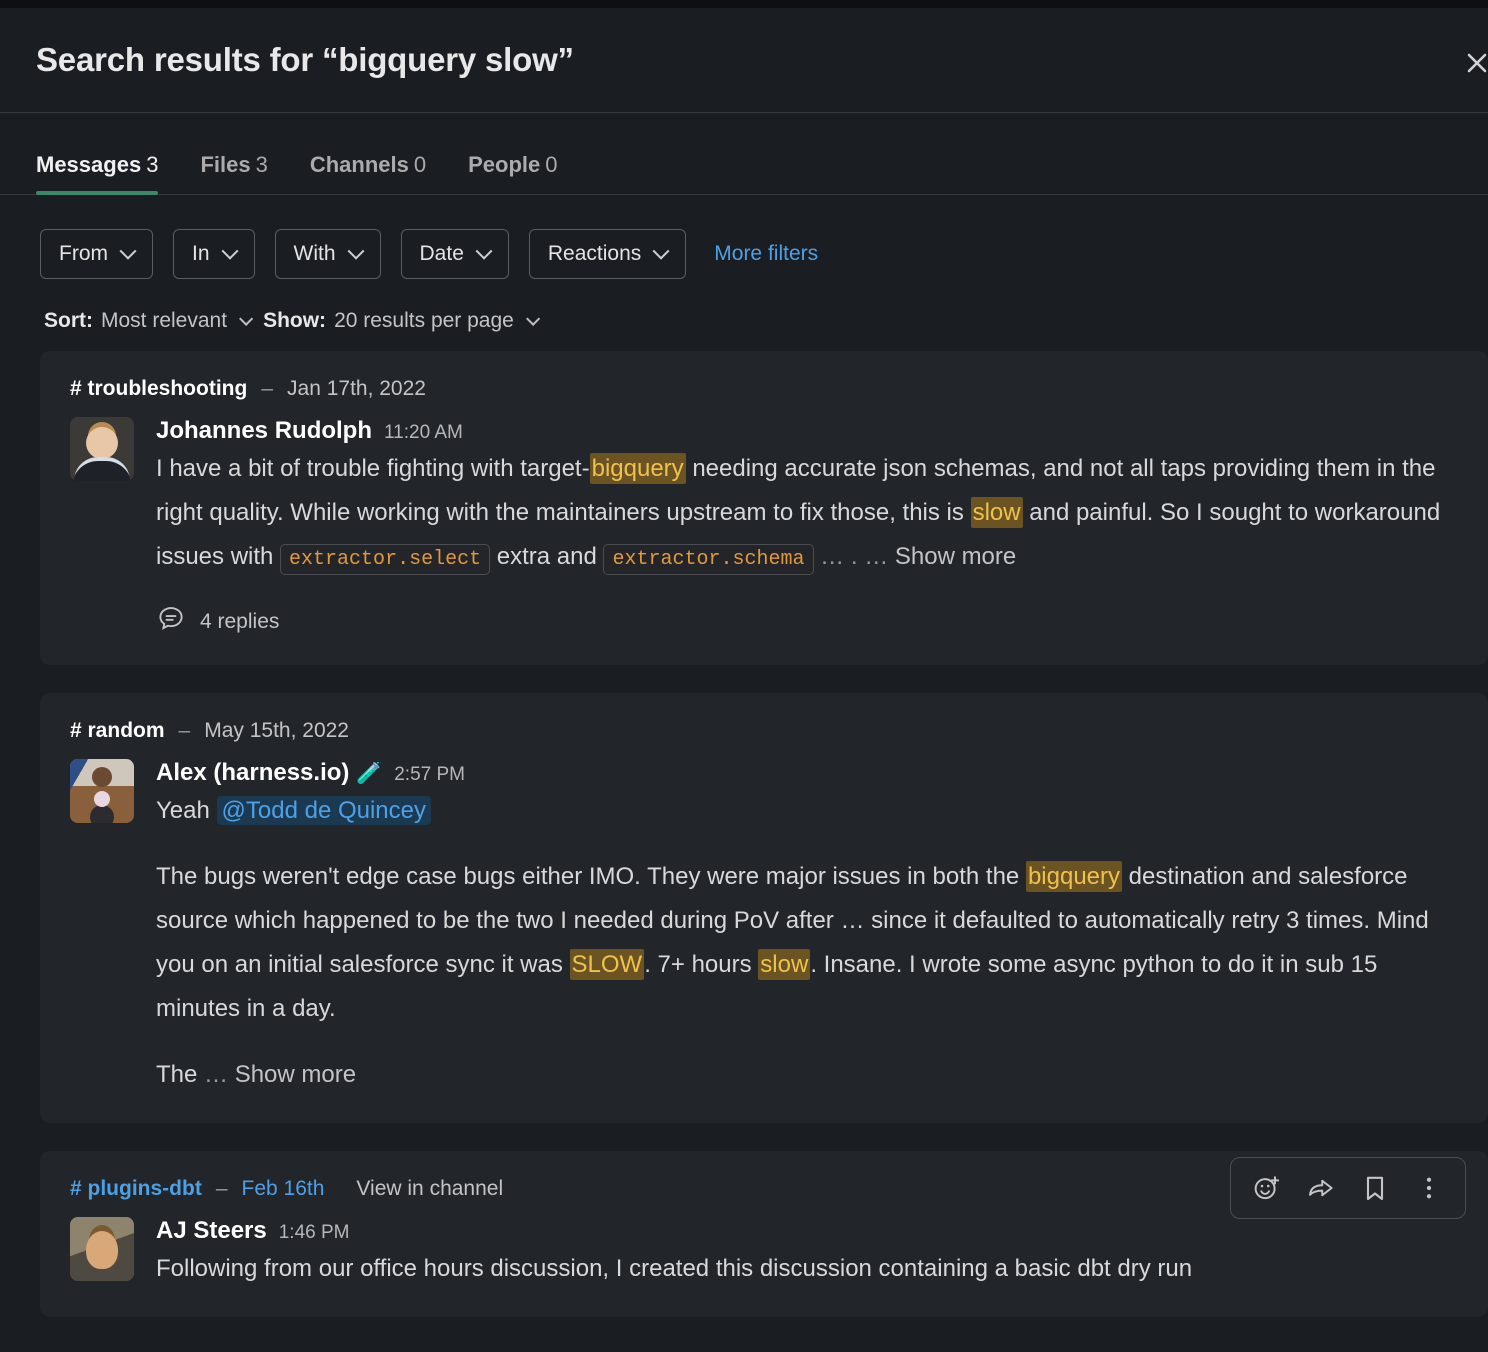 The image size is (1488, 1352). What do you see at coordinates (117, 731) in the screenshot?
I see `result-channel: # random` at bounding box center [117, 731].